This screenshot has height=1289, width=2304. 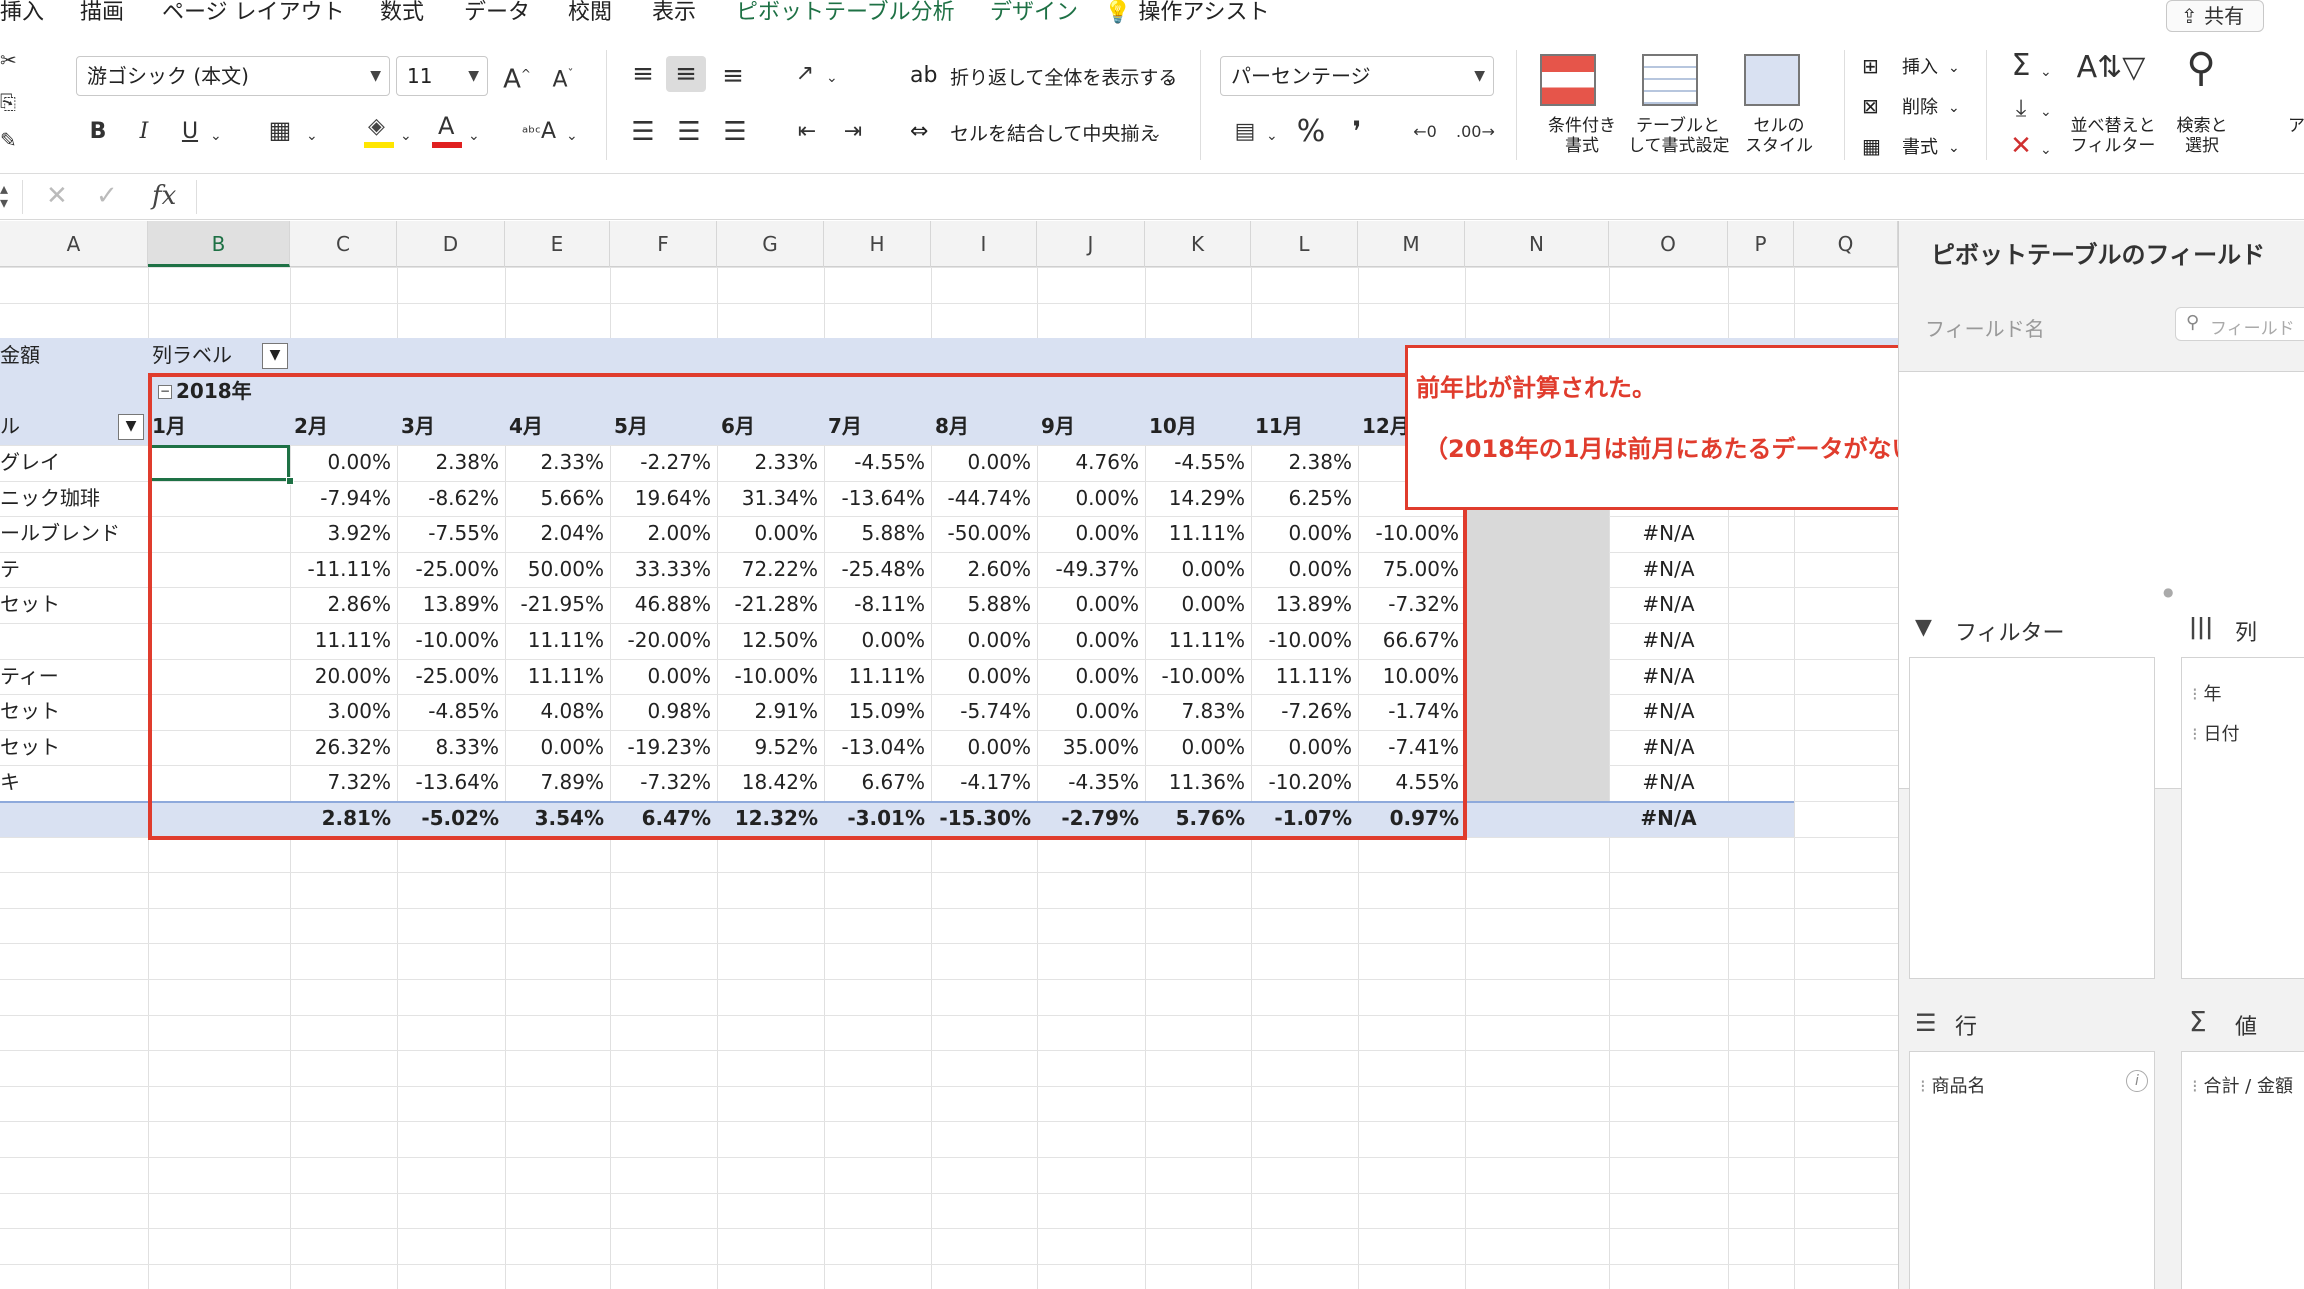 What do you see at coordinates (280, 130) in the screenshot?
I see `borders-icon: ▦` at bounding box center [280, 130].